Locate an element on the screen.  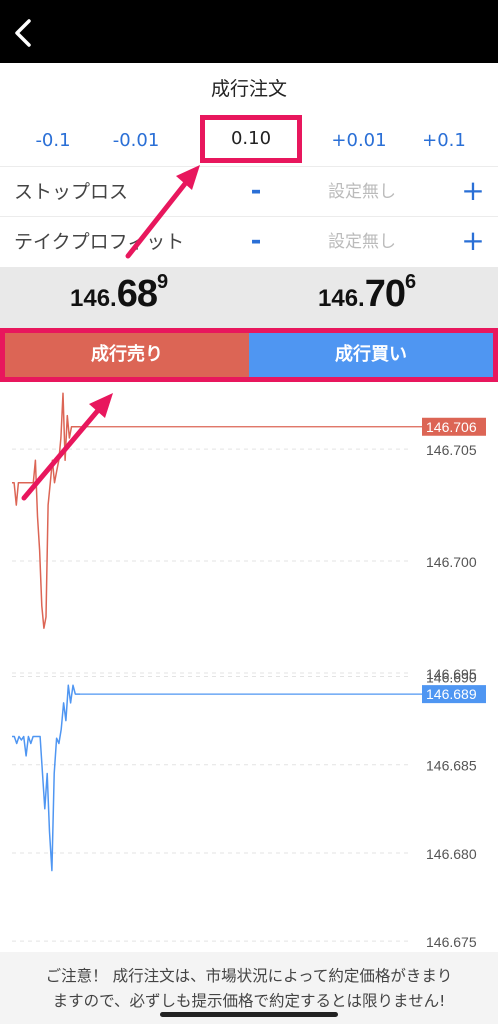
price-line-sell is located at coordinates (46, 510).